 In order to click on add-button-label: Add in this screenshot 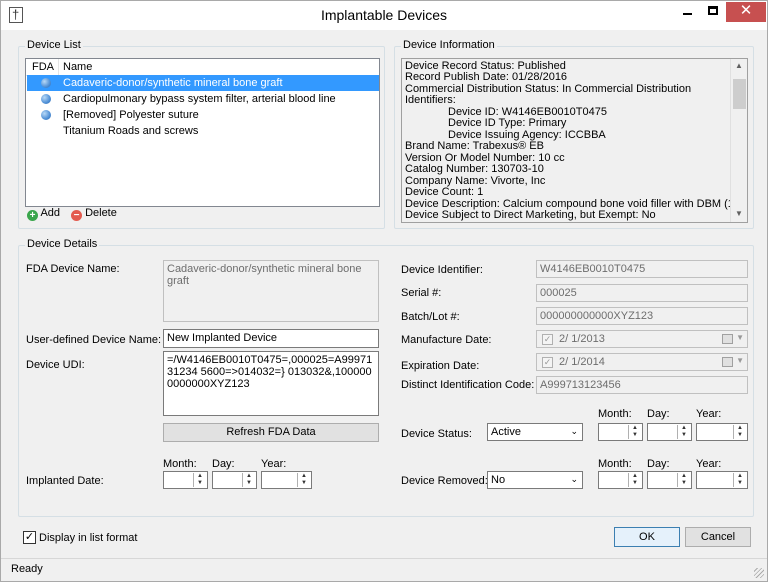, I will do `click(50, 213)`.